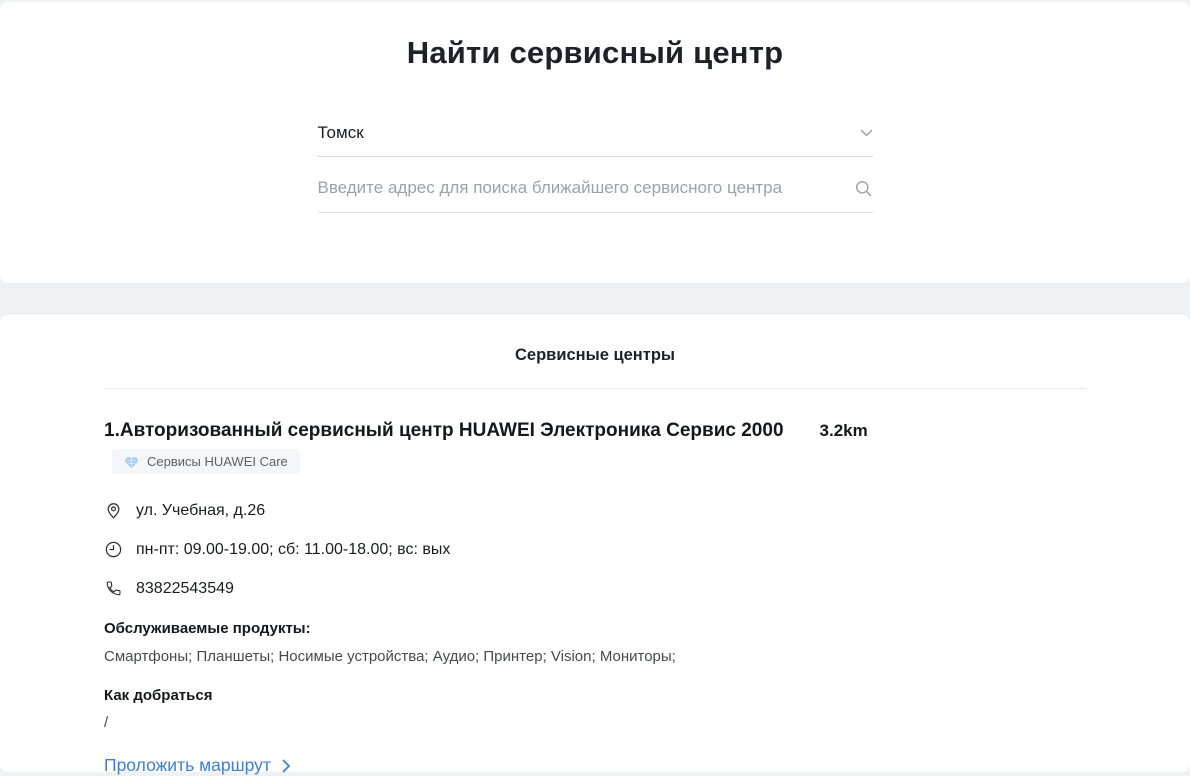  Describe the element at coordinates (595, 510) in the screenshot. I see `address-row: ул. Учебная, д.26` at that location.